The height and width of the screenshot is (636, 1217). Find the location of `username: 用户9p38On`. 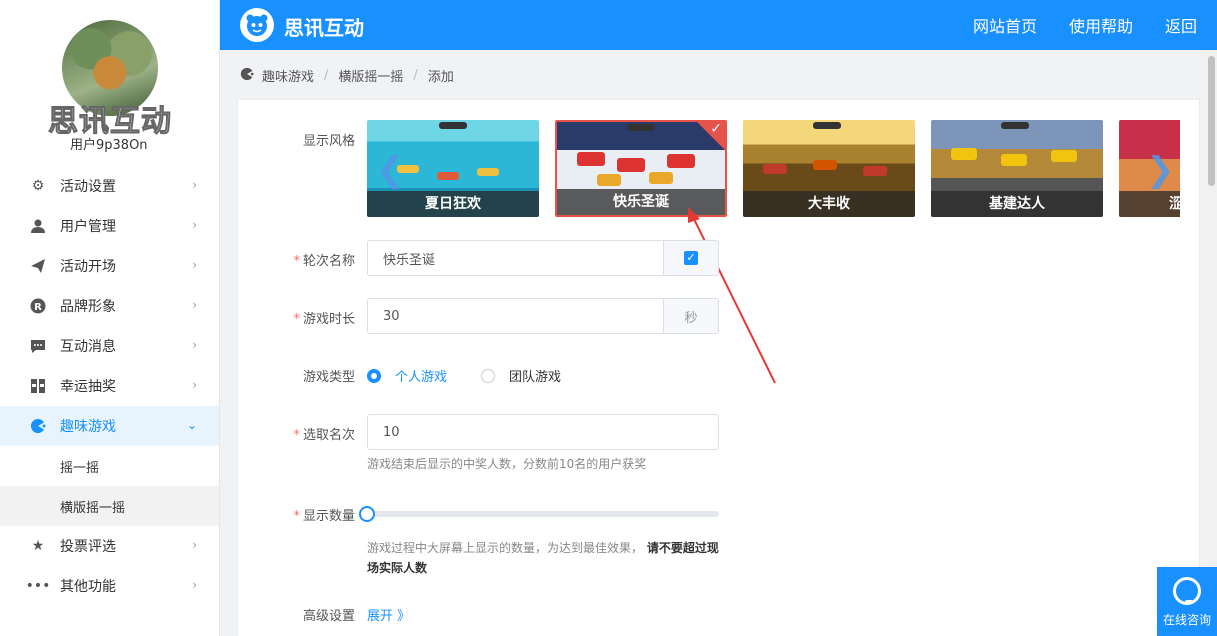

username: 用户9p38On is located at coordinates (109, 145).